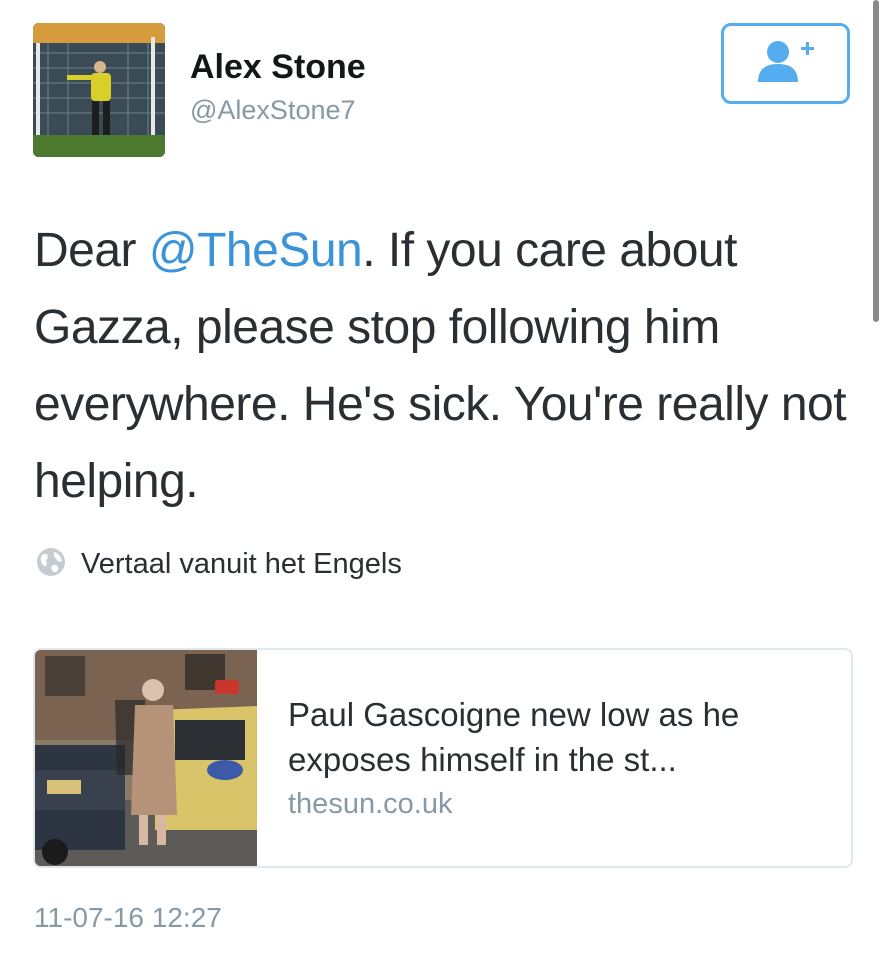 Image resolution: width=887 pixels, height=960 pixels. I want to click on follow-button, so click(785, 63).